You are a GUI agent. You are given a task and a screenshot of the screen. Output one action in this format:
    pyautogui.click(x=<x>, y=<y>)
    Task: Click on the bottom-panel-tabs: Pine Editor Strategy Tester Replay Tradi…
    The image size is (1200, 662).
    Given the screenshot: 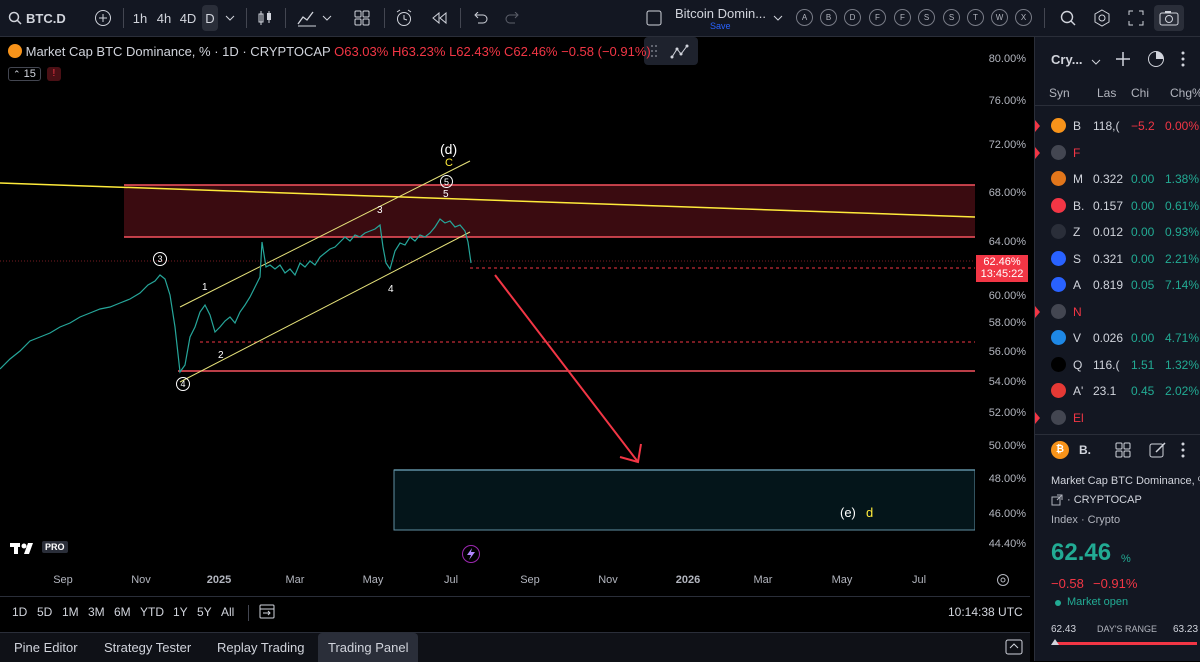 What is the action you would take?
    pyautogui.click(x=515, y=647)
    